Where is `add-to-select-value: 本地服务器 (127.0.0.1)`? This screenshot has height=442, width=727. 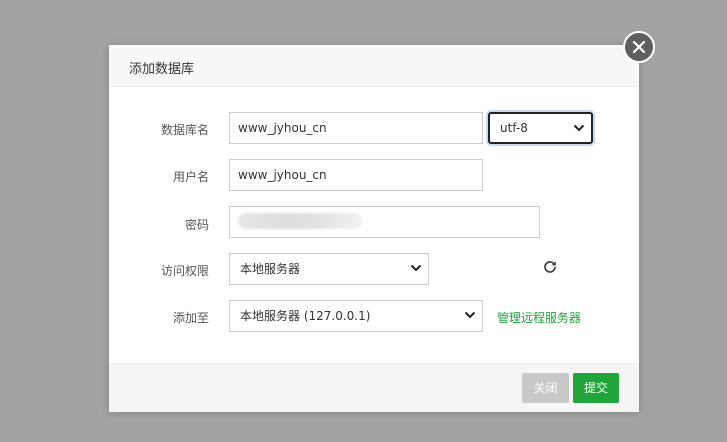
add-to-select-value: 本地服务器 (127.0.0.1) is located at coordinates (305, 316).